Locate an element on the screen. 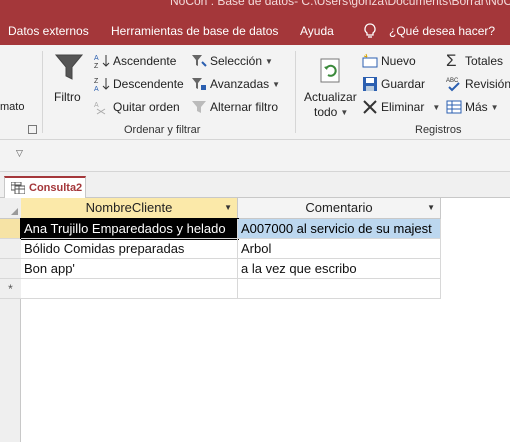 Image resolution: width=510 pixels, height=442 pixels. group-sort-filter-label: Ordenar y filtrar is located at coordinates (162, 130).